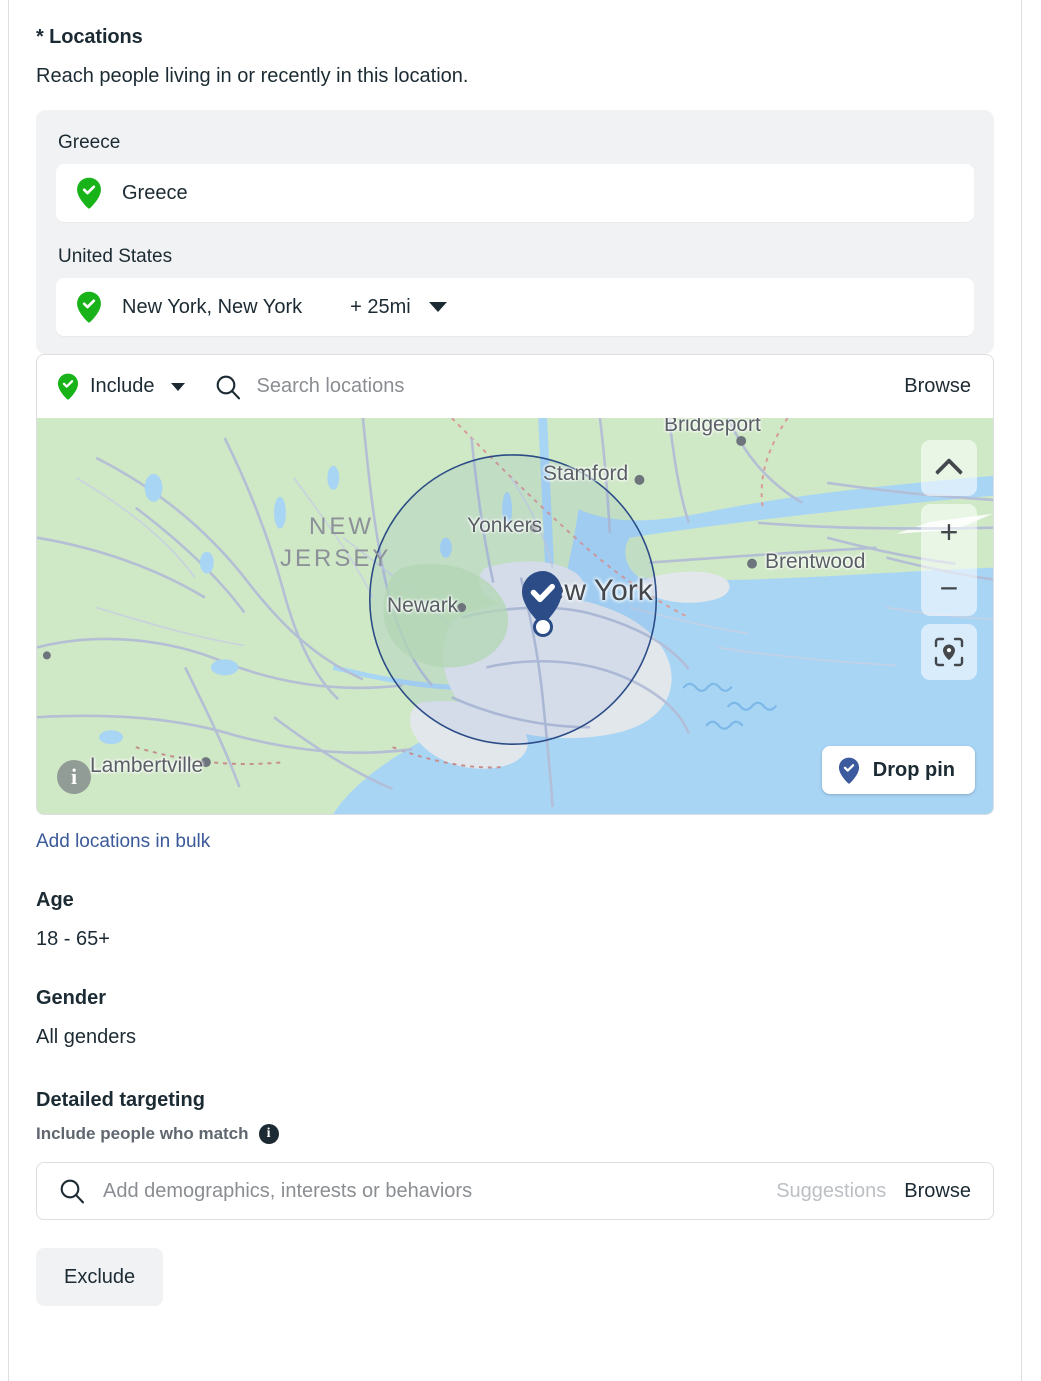  Describe the element at coordinates (55, 900) in the screenshot. I see `age-title: Age` at that location.